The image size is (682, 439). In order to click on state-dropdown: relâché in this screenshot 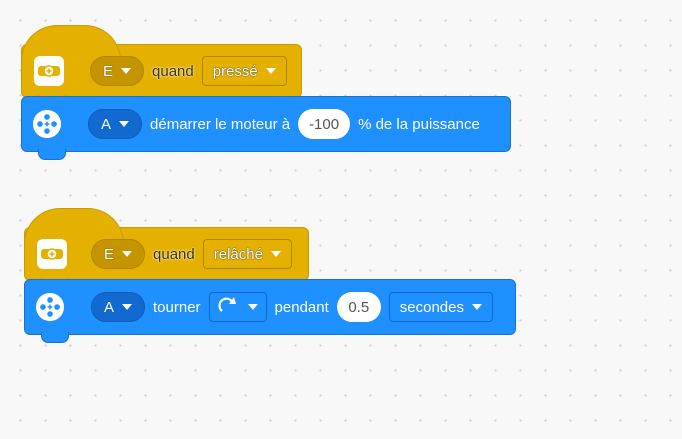, I will do `click(247, 254)`.